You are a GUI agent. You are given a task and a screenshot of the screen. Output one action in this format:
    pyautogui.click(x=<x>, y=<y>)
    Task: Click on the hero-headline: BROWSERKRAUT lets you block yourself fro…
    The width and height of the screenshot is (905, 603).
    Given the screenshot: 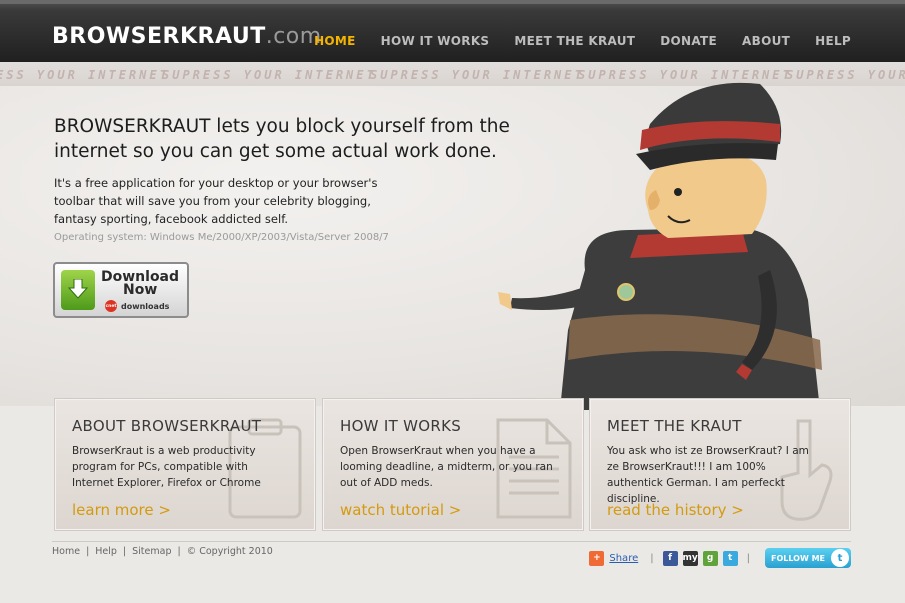 What is the action you would take?
    pyautogui.click(x=282, y=139)
    